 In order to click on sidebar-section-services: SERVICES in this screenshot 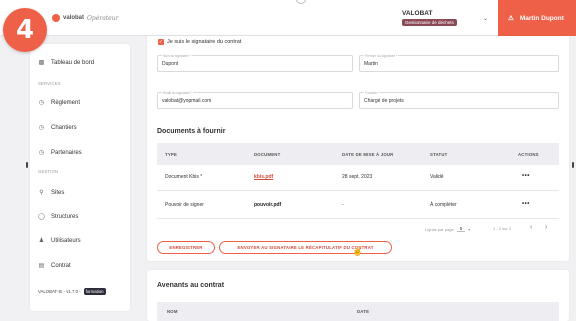, I will do `click(49, 83)`.